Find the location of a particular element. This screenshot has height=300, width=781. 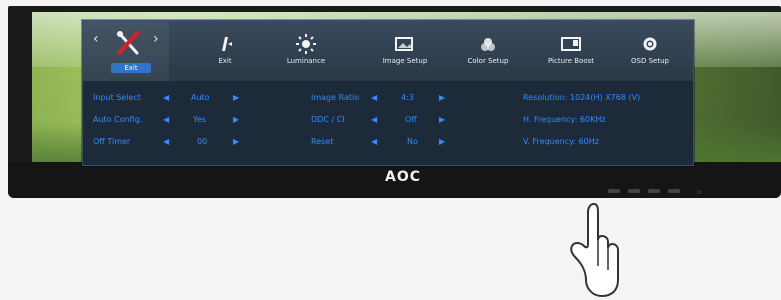

setting-value: Yes is located at coordinates (199, 119).